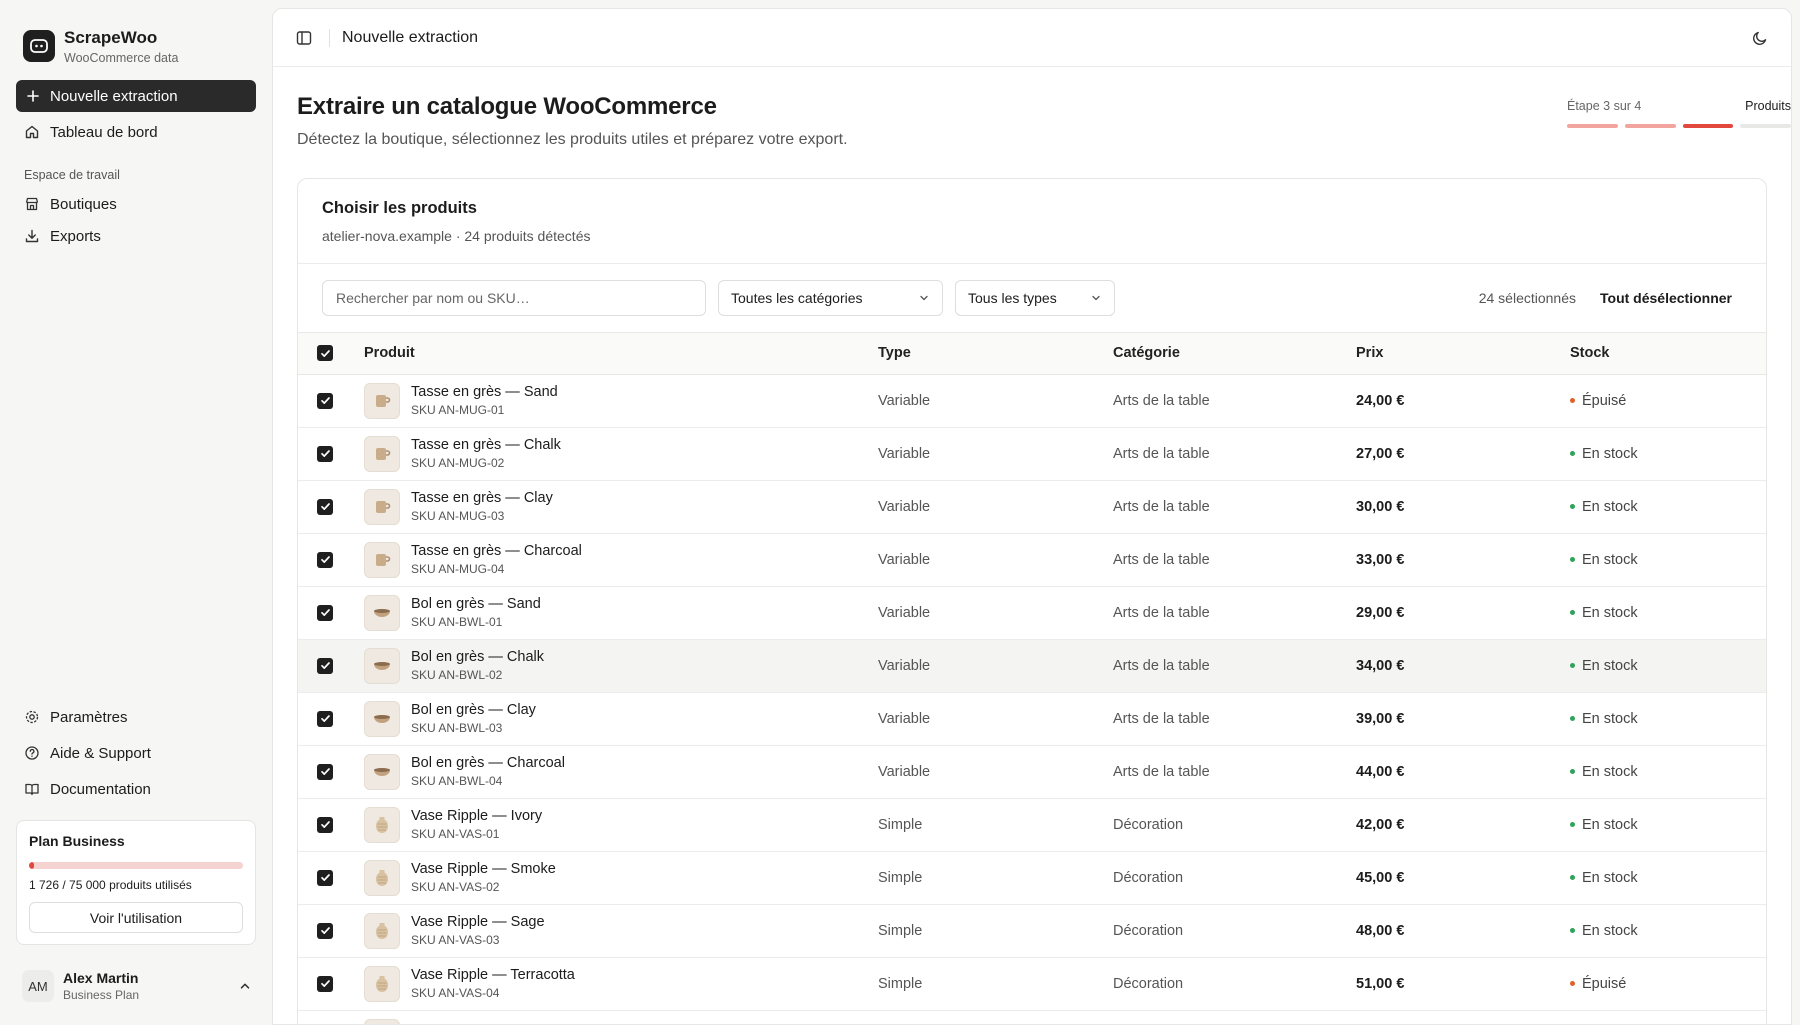 This screenshot has height=1025, width=1800. Describe the element at coordinates (621, 454) in the screenshot. I see `product-cell: Tasse en grès — Chalk SKU AN-MUG-02` at that location.